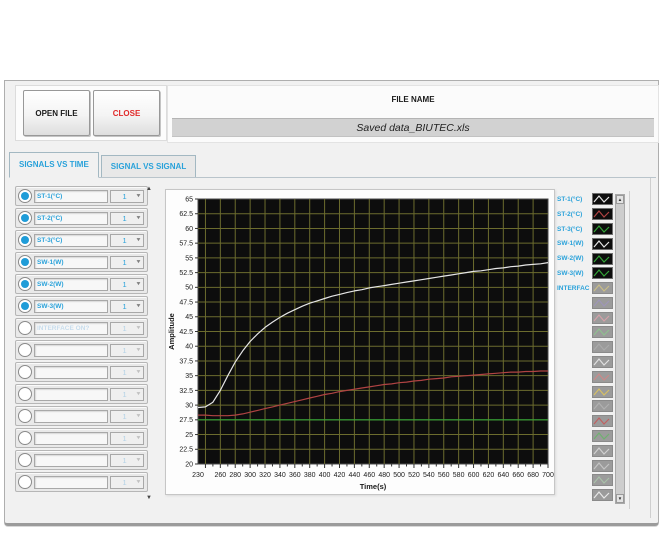 The width and height of the screenshot is (666, 538). Describe the element at coordinates (399, 475) in the screenshot. I see `svg-text: 500` at that location.